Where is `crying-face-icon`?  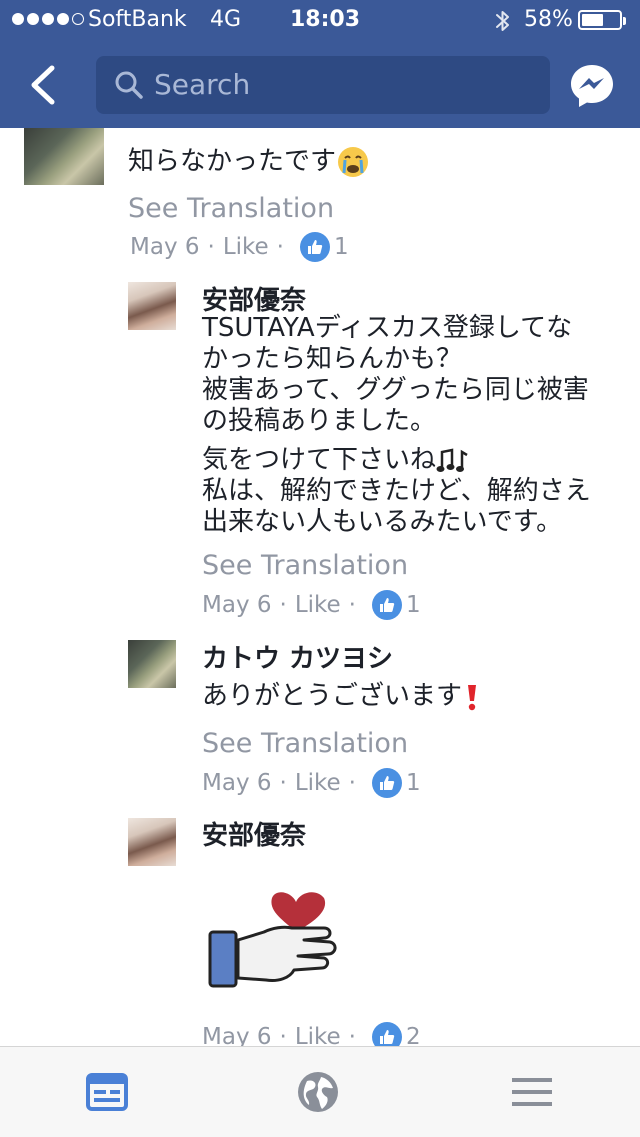
crying-face-icon is located at coordinates (353, 162).